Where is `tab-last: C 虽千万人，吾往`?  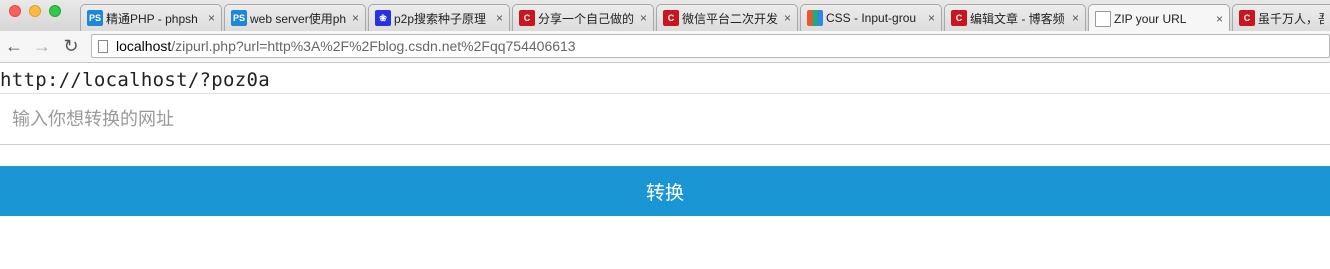
tab-last: C 虽千万人，吾往 is located at coordinates (1281, 17).